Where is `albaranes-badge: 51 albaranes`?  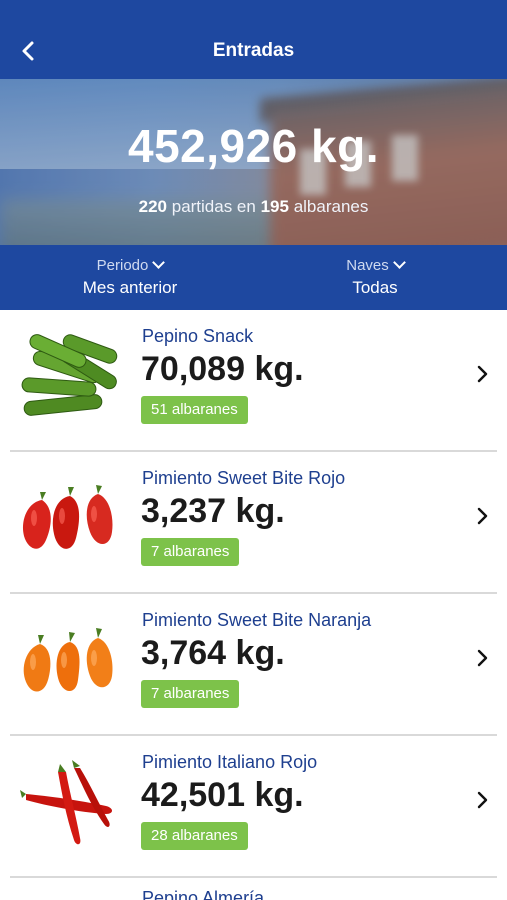
albaranes-badge: 51 albaranes is located at coordinates (194, 410).